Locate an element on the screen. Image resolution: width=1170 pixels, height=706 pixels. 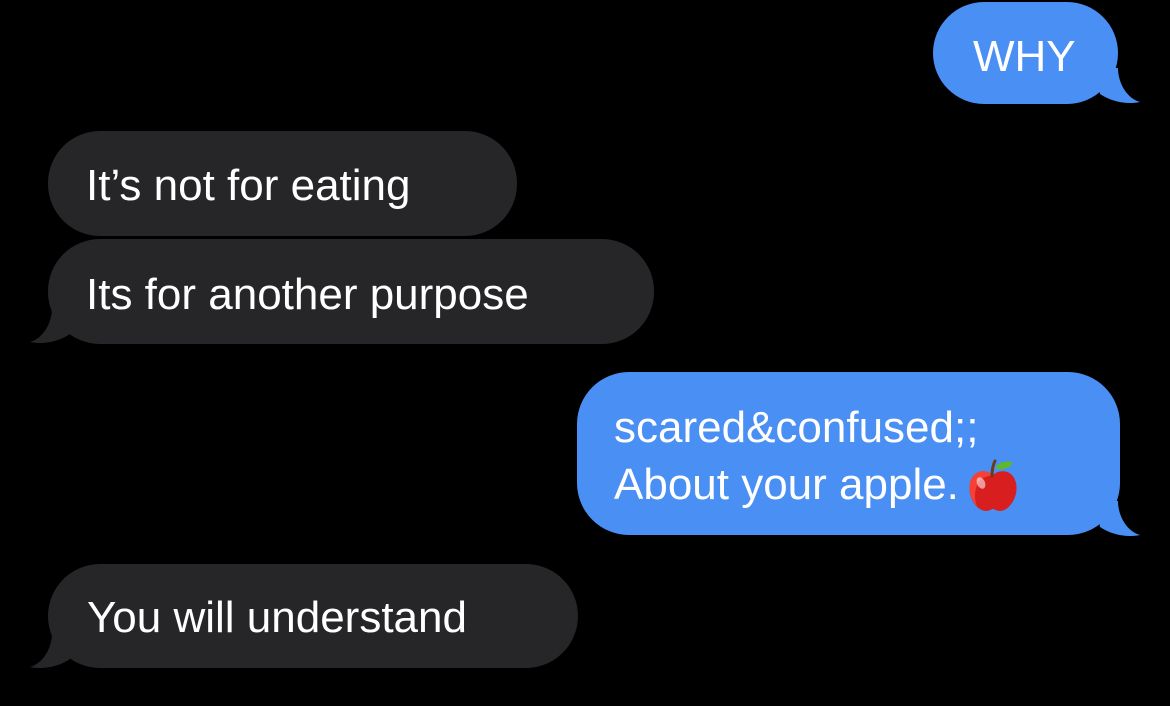
message-text: WHY is located at coordinates (1024, 56).